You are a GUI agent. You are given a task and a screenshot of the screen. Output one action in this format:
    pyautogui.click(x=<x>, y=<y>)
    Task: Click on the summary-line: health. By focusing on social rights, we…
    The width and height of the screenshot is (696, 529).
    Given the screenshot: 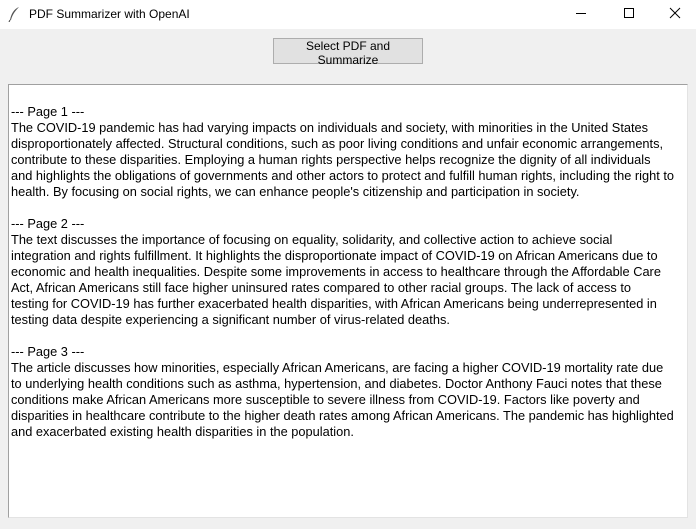 What is the action you would take?
    pyautogui.click(x=295, y=191)
    